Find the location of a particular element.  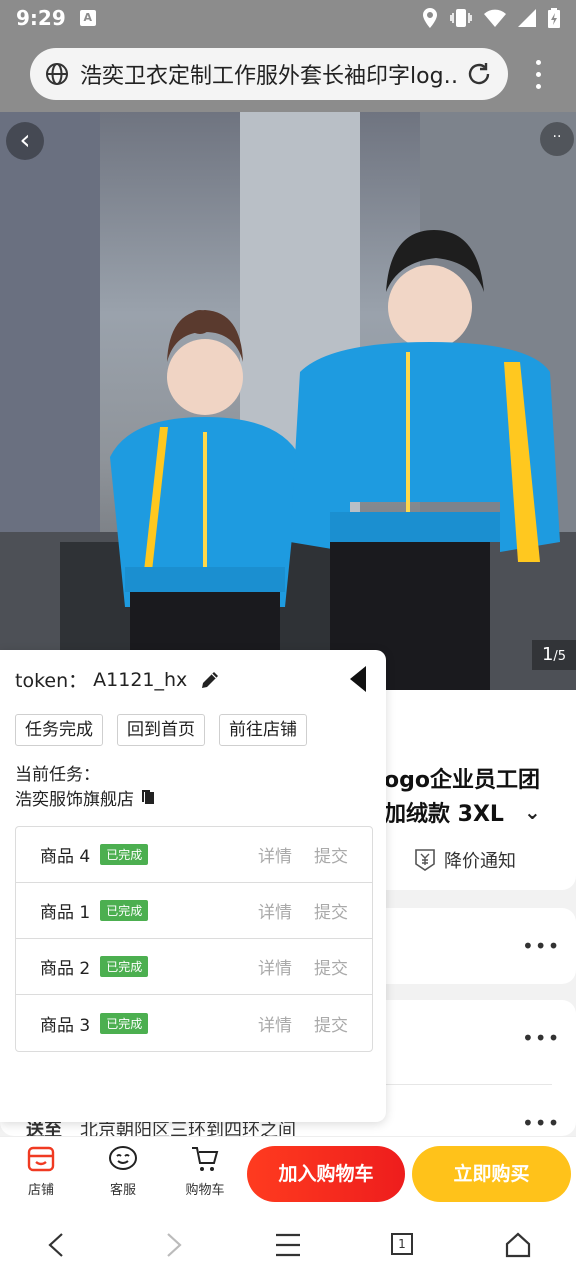

price-tag-icon is located at coordinates (425, 860).